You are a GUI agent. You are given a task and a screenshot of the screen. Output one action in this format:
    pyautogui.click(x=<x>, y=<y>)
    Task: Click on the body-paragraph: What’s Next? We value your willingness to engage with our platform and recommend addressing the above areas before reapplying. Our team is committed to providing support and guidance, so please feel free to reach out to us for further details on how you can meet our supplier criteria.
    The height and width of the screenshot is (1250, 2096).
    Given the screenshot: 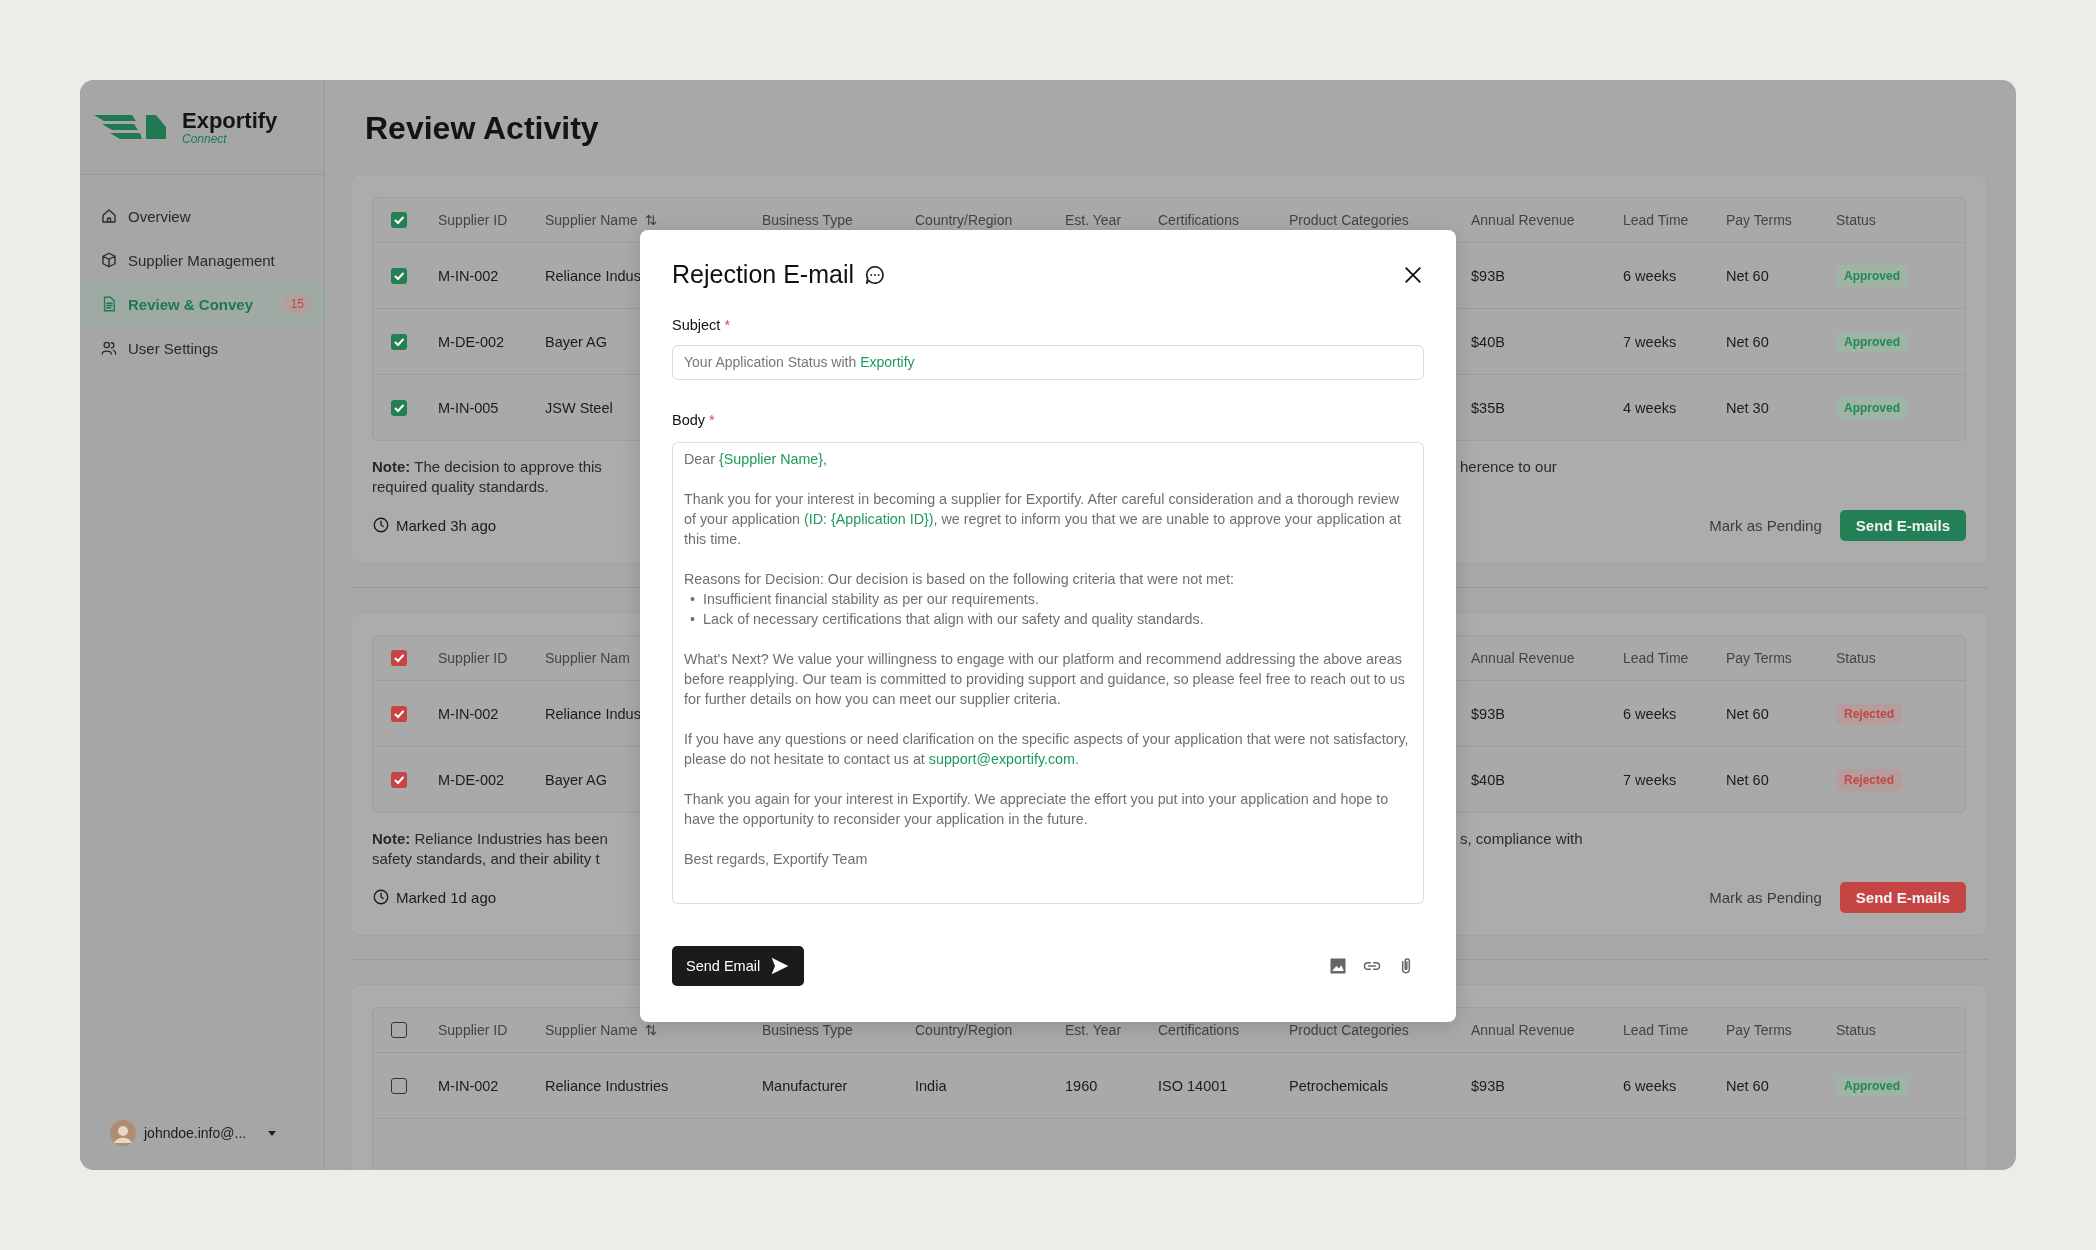 What is the action you would take?
    pyautogui.click(x=1045, y=679)
    